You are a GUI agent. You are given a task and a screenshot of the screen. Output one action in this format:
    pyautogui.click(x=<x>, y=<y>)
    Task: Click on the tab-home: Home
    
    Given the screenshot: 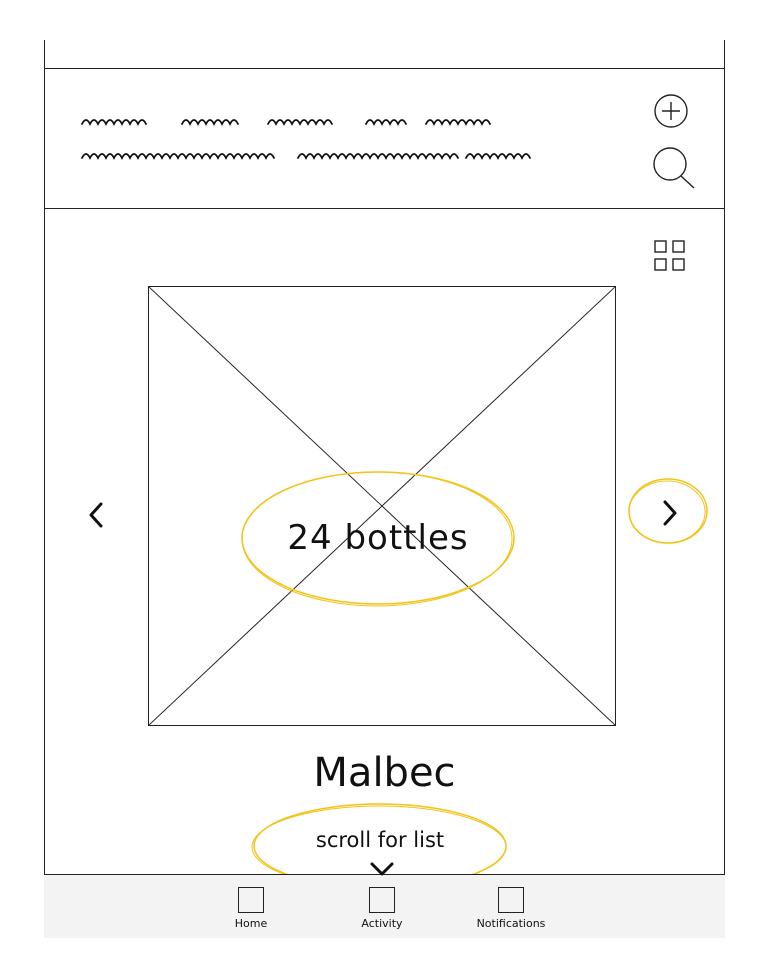 What is the action you would take?
    pyautogui.click(x=251, y=912)
    